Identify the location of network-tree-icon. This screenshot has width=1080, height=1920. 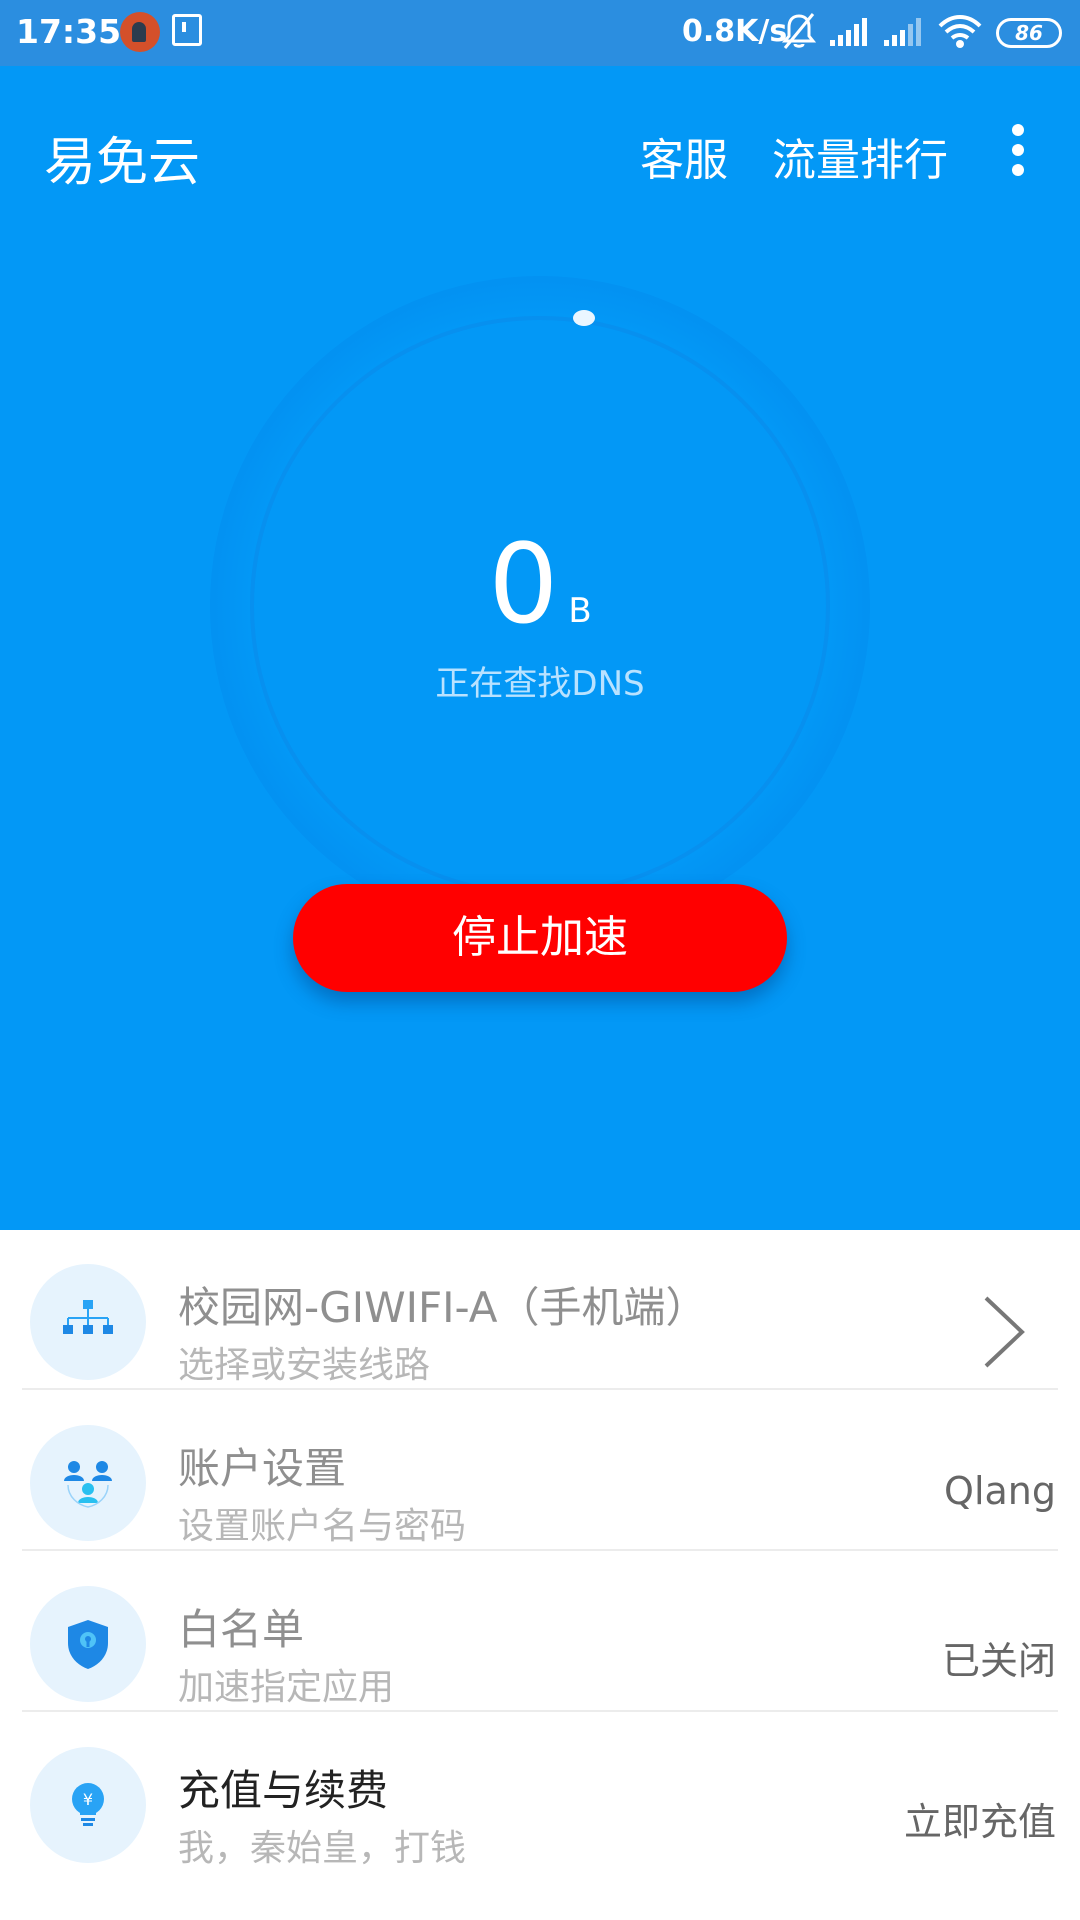
(88, 1322).